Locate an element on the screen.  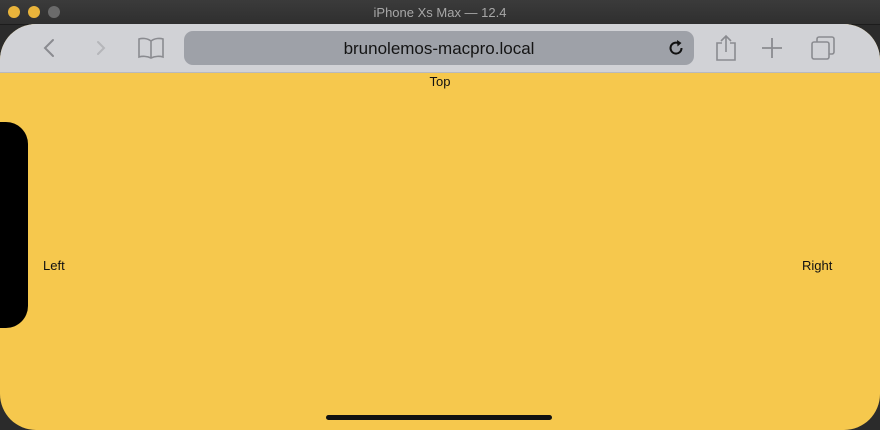
window-title-bar: iPhone Xs Max — 12.4 is located at coordinates (440, 12).